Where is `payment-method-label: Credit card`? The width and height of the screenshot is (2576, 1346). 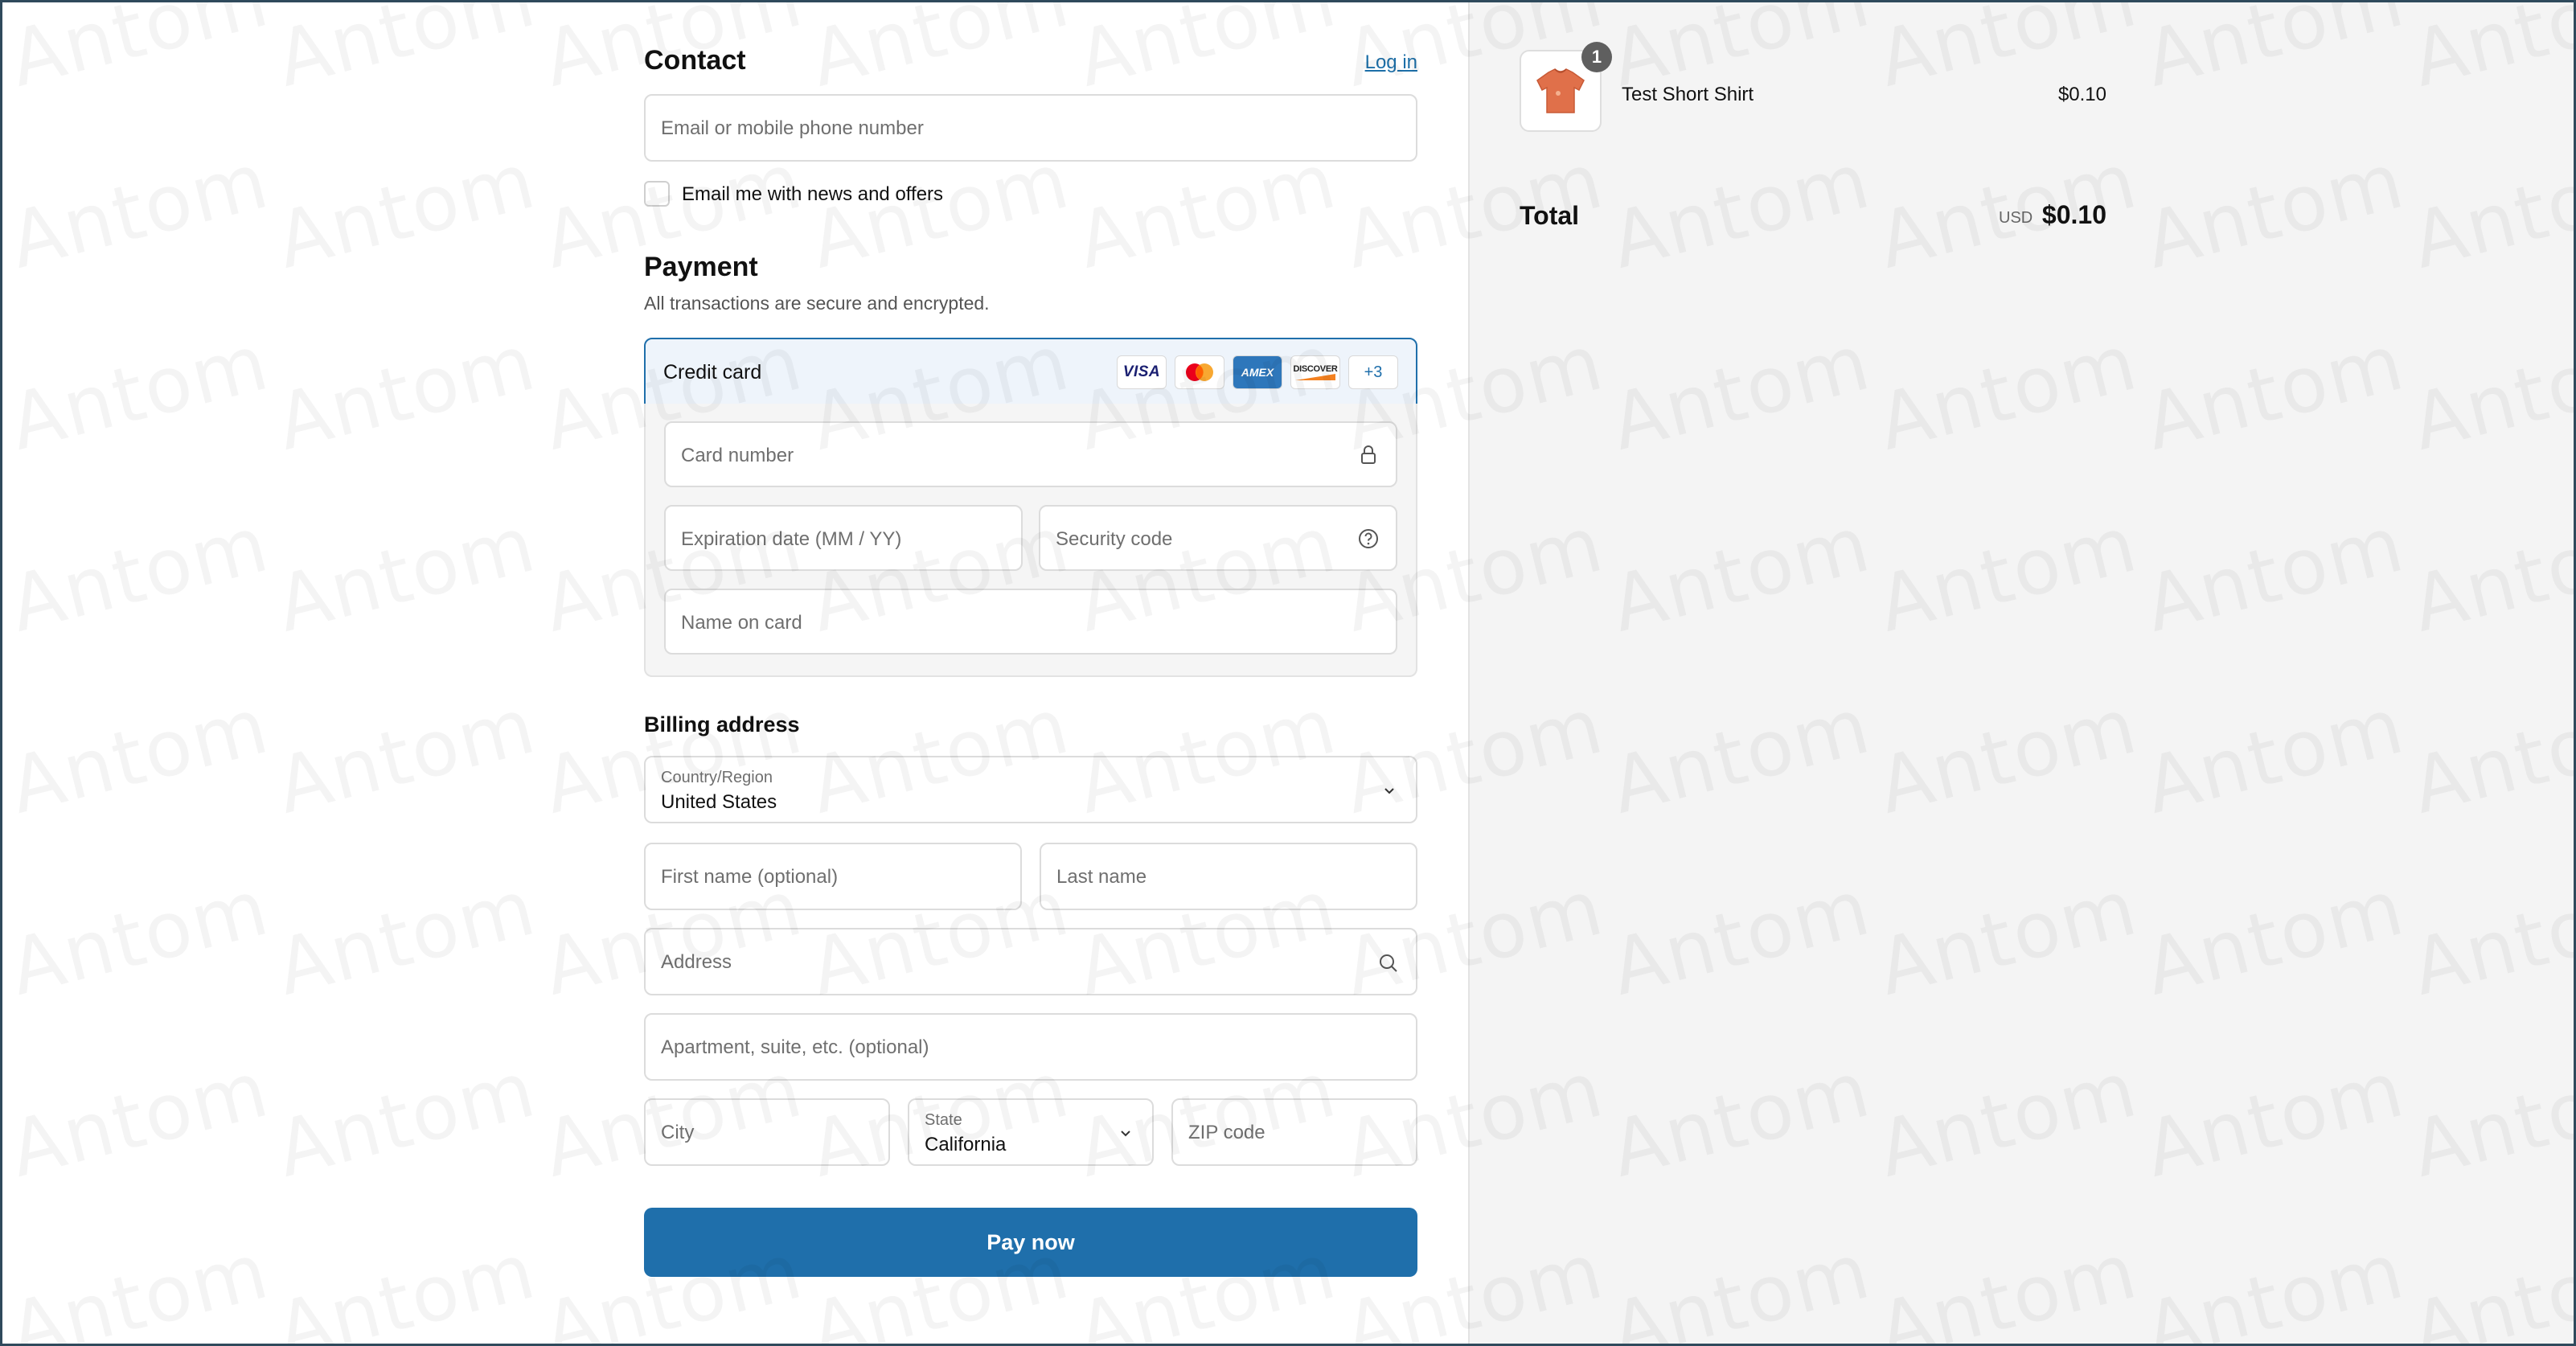 payment-method-label: Credit card is located at coordinates (712, 372).